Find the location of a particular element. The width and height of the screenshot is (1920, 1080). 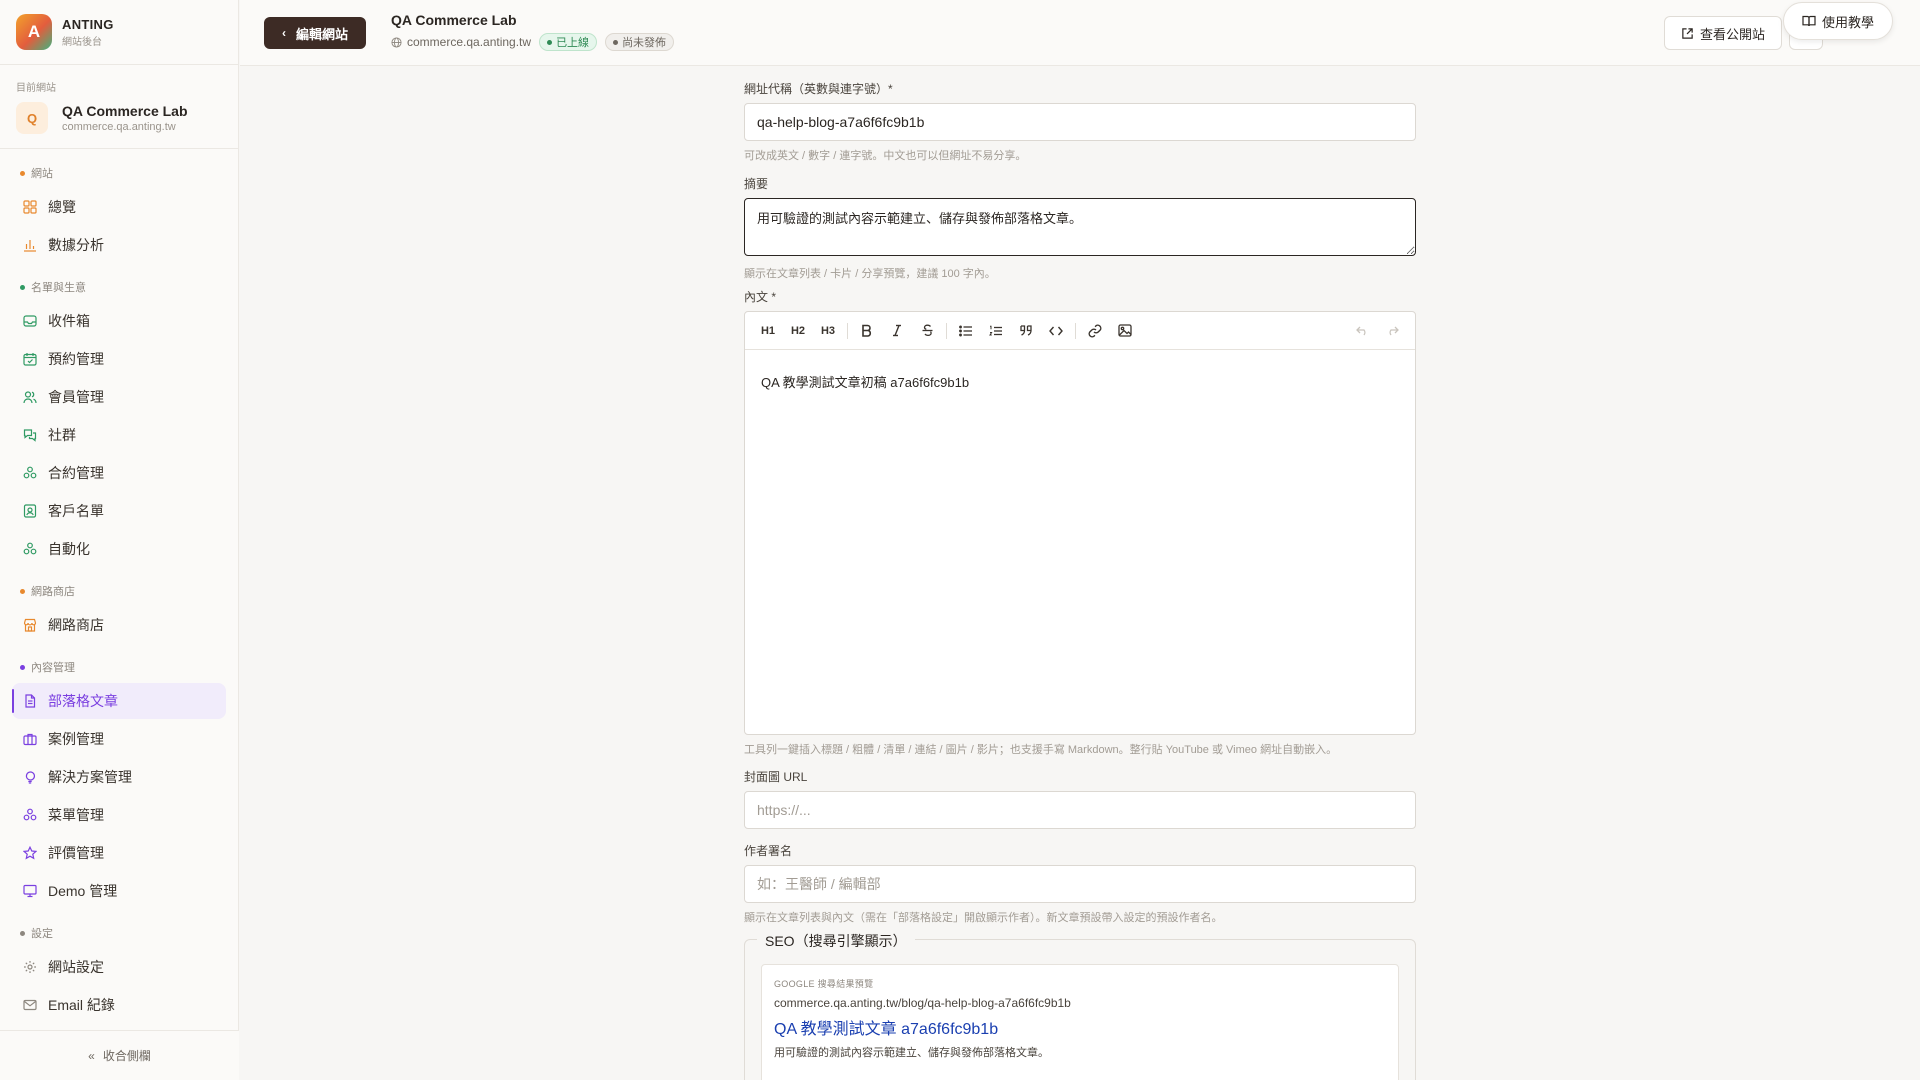

quote-icon is located at coordinates (1026, 331).